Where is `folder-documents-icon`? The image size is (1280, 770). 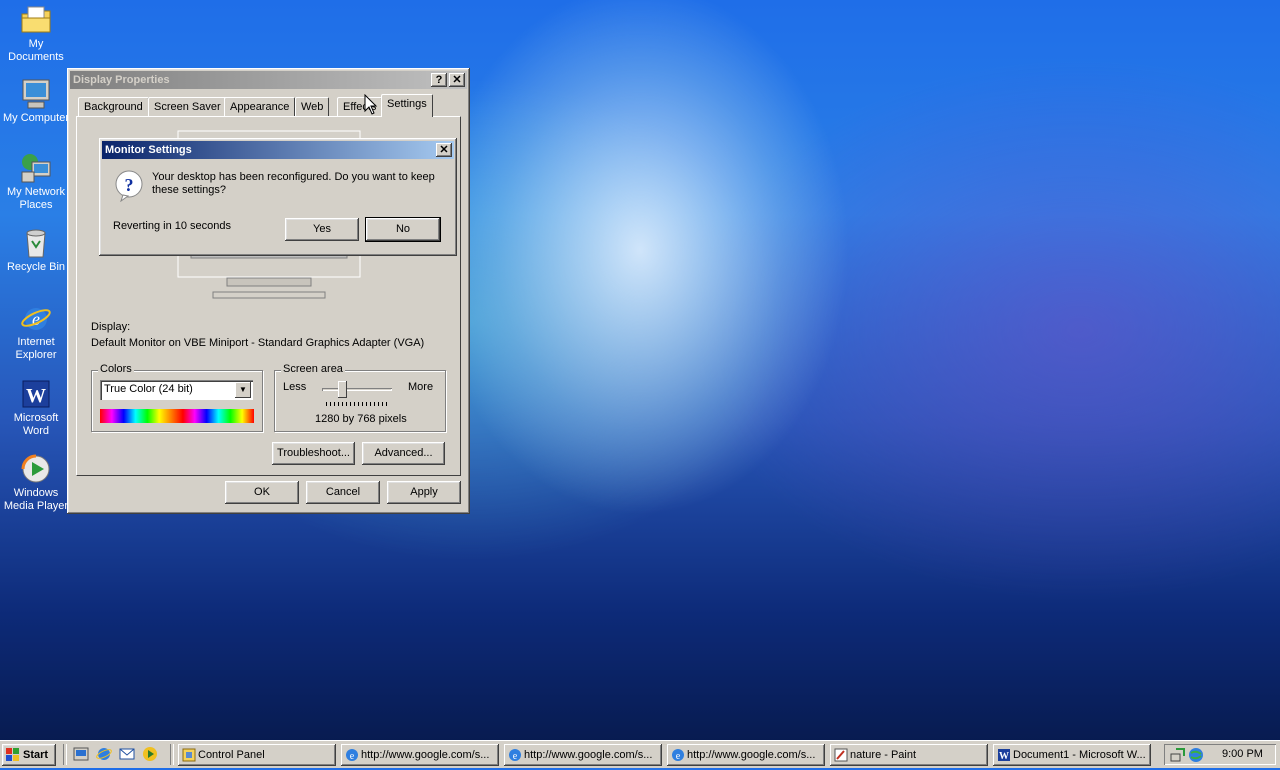 folder-documents-icon is located at coordinates (36, 20).